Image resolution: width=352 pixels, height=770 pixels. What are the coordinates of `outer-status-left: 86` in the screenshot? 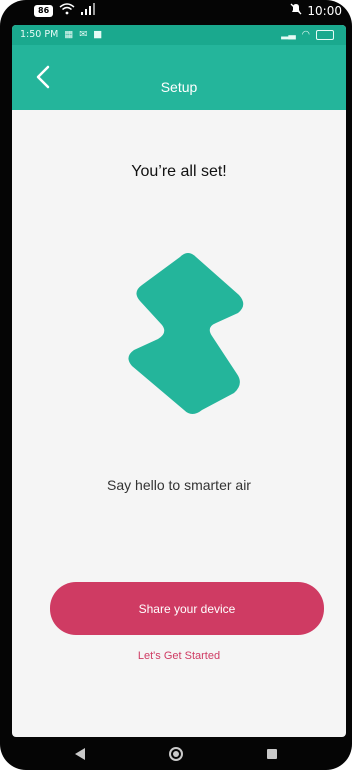 It's located at (65, 10).